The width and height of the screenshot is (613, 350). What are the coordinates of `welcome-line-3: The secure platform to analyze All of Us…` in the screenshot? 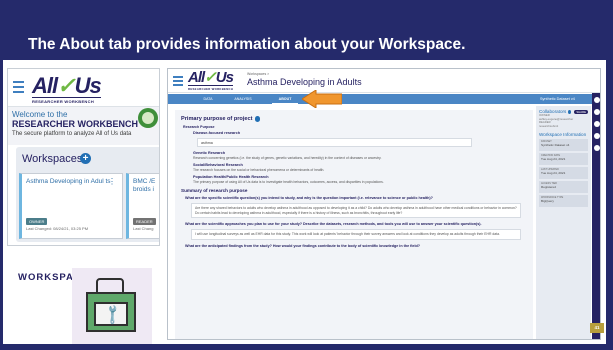 It's located at (72, 134).